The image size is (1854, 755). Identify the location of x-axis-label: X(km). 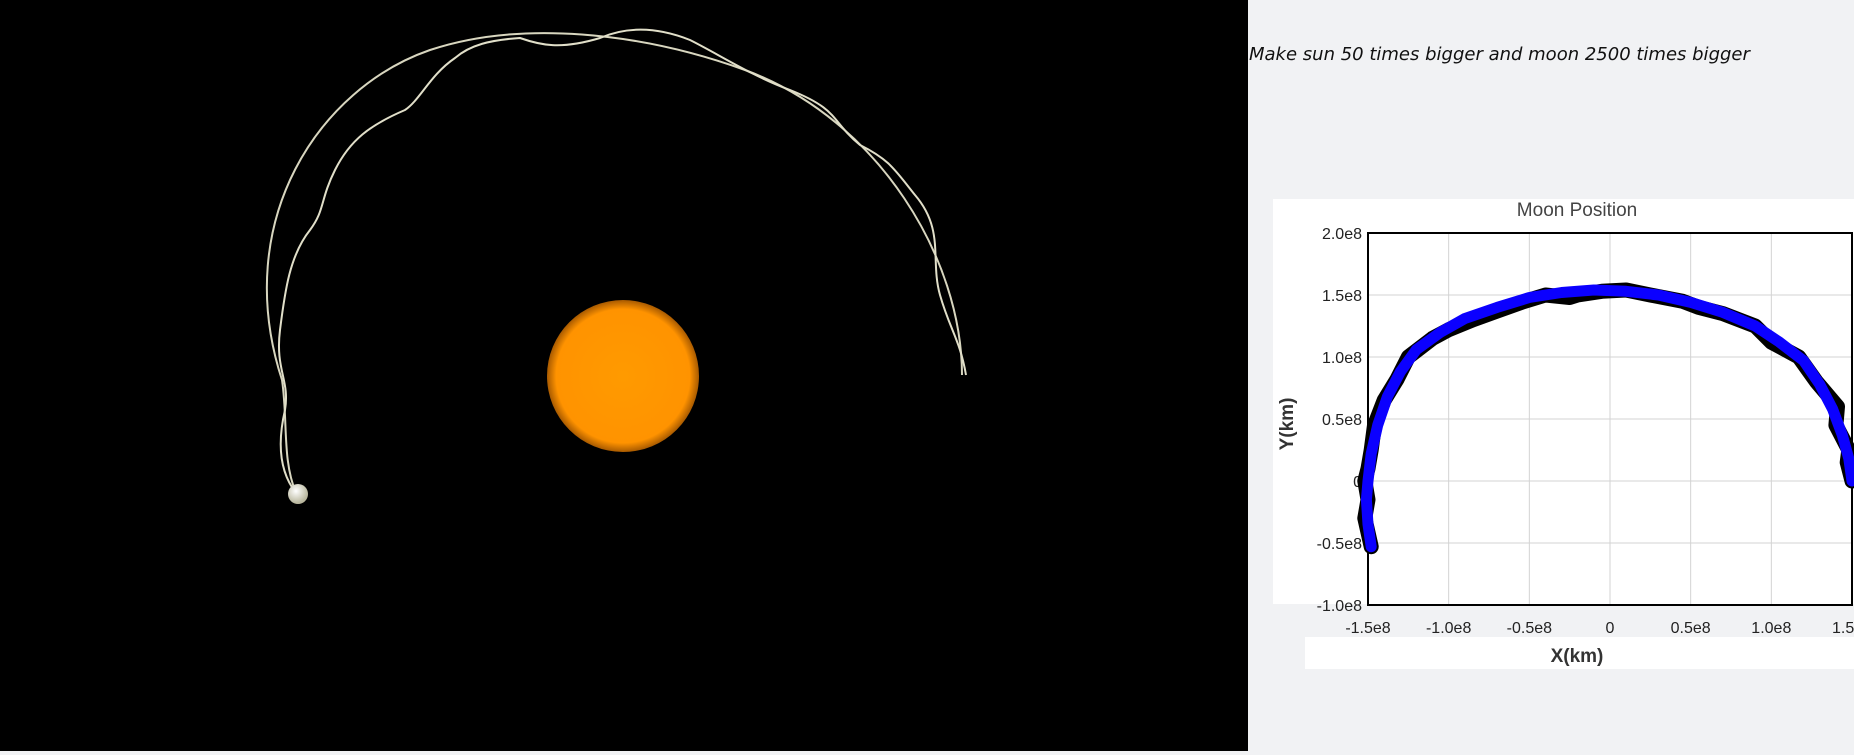
(1577, 656).